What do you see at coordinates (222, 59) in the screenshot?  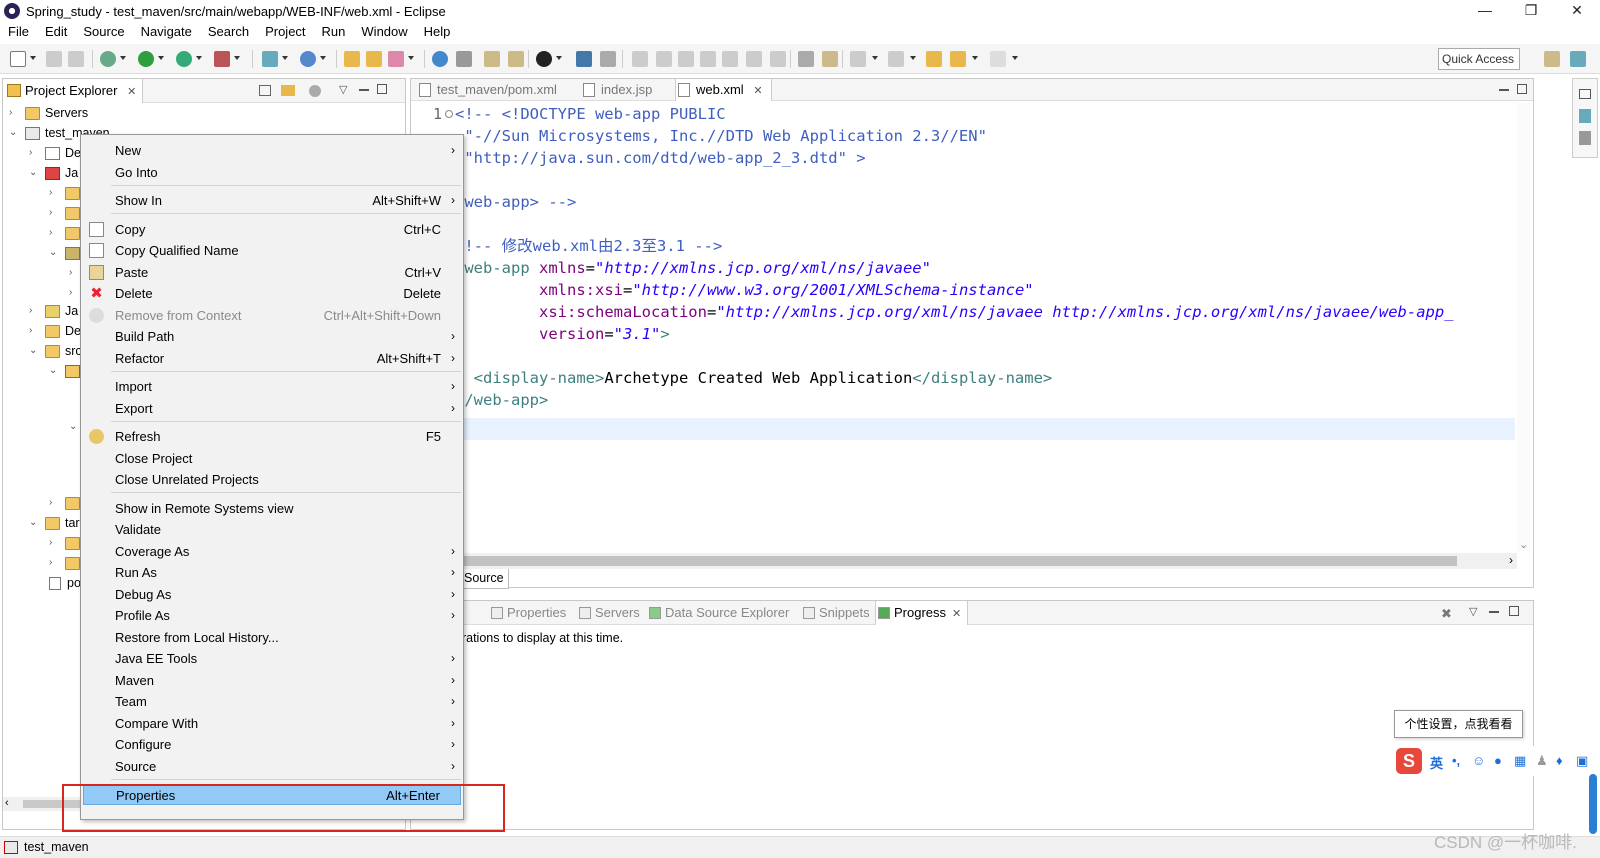 I see `coverage-icon` at bounding box center [222, 59].